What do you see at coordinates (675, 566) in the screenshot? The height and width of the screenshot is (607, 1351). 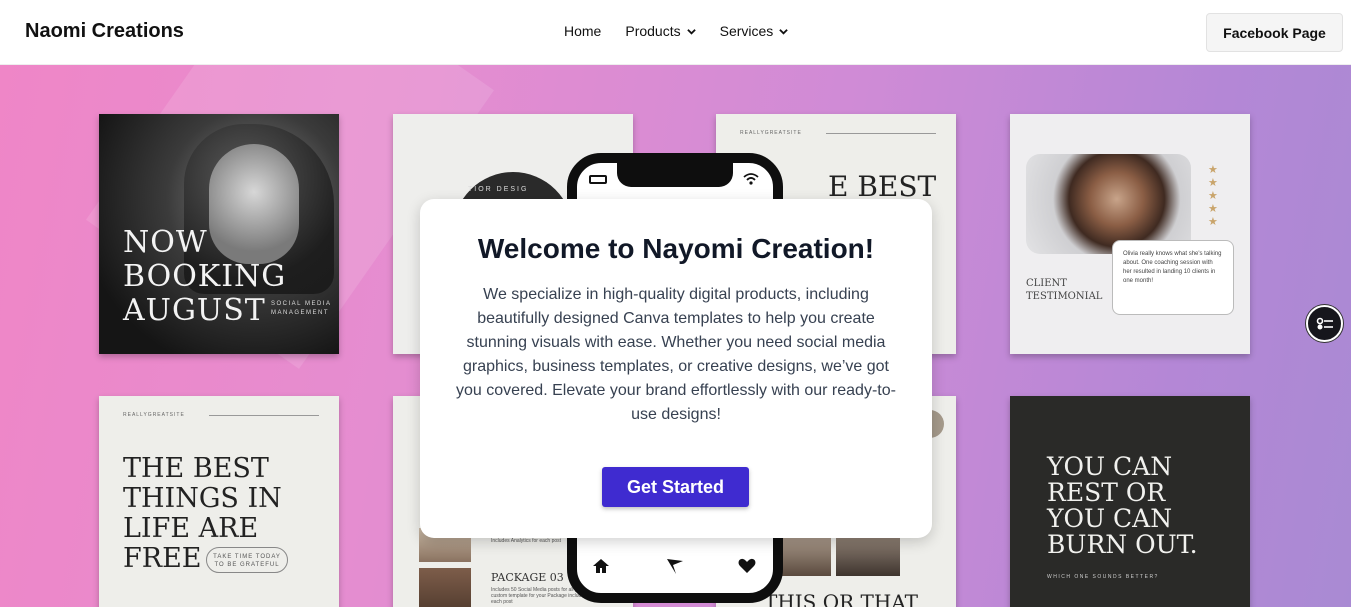 I see `send-icon` at bounding box center [675, 566].